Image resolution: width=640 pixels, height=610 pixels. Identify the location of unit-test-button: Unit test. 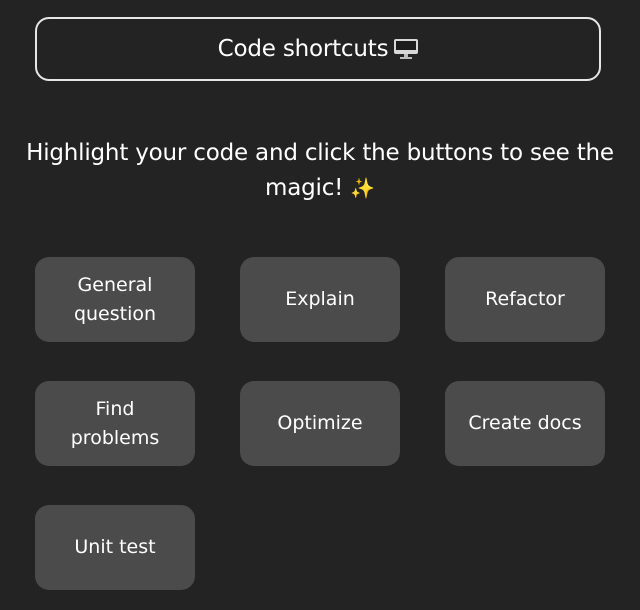
(115, 547).